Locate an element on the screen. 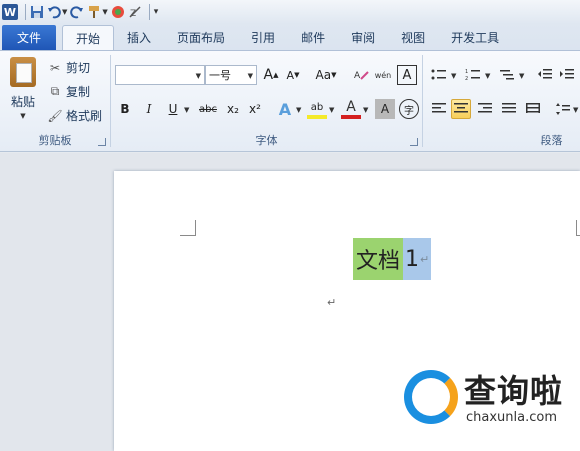  copy-button: ⧉ 复制 is located at coordinates (69, 91).